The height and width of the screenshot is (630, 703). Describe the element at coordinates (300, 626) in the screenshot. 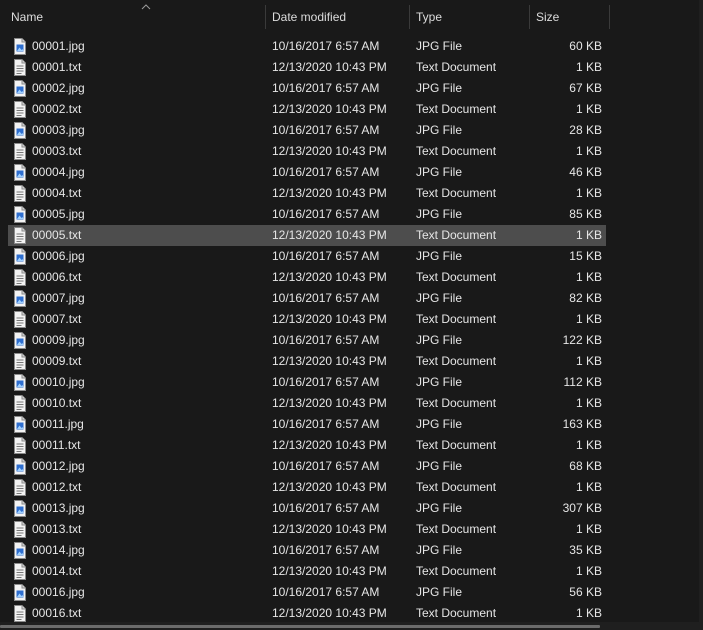

I see `horizontal-scrollbar-thumb` at that location.